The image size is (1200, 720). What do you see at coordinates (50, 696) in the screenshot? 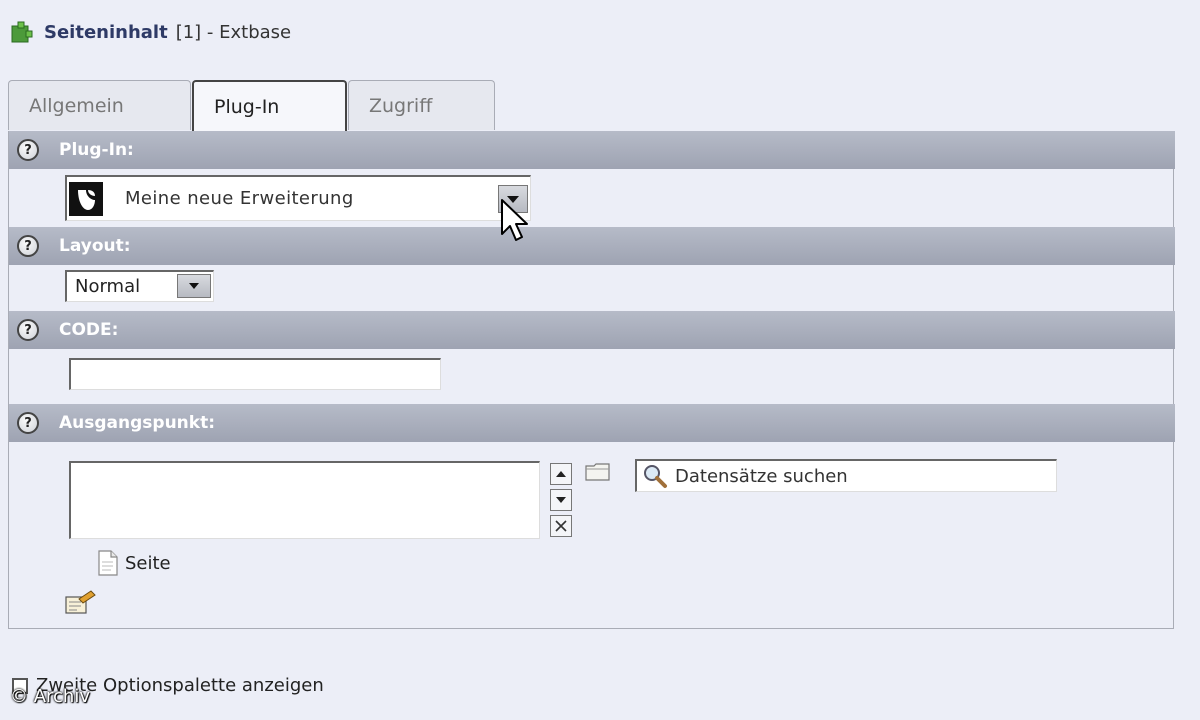
I see `watermark: © Archiv` at bounding box center [50, 696].